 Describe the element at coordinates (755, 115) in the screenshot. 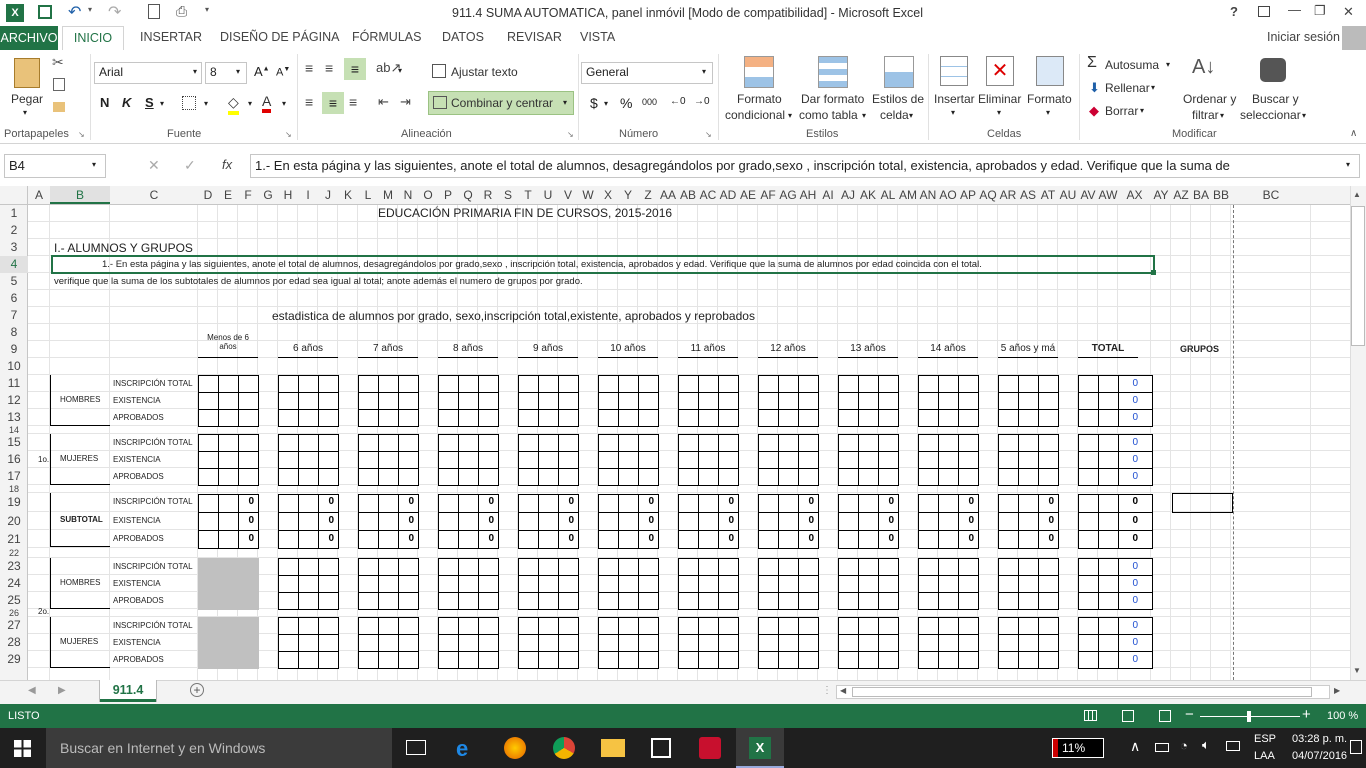

I see `conditional-format-label-2: condicional` at that location.